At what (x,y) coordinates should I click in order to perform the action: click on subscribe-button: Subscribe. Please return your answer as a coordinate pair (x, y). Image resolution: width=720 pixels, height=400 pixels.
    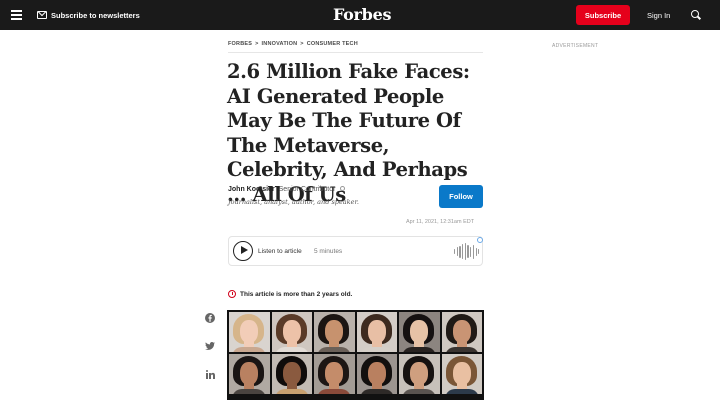
    Looking at the image, I should click on (603, 15).